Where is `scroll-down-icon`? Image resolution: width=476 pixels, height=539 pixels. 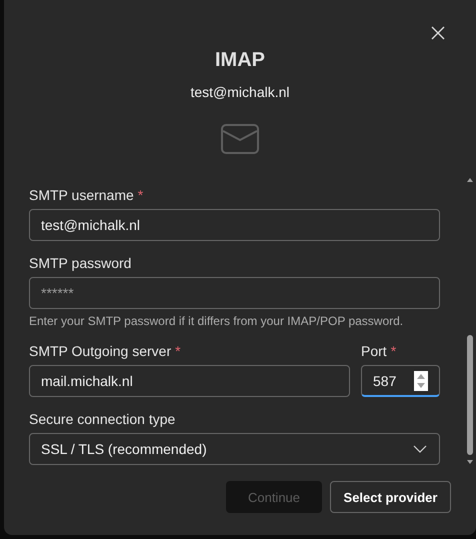 scroll-down-icon is located at coordinates (470, 462).